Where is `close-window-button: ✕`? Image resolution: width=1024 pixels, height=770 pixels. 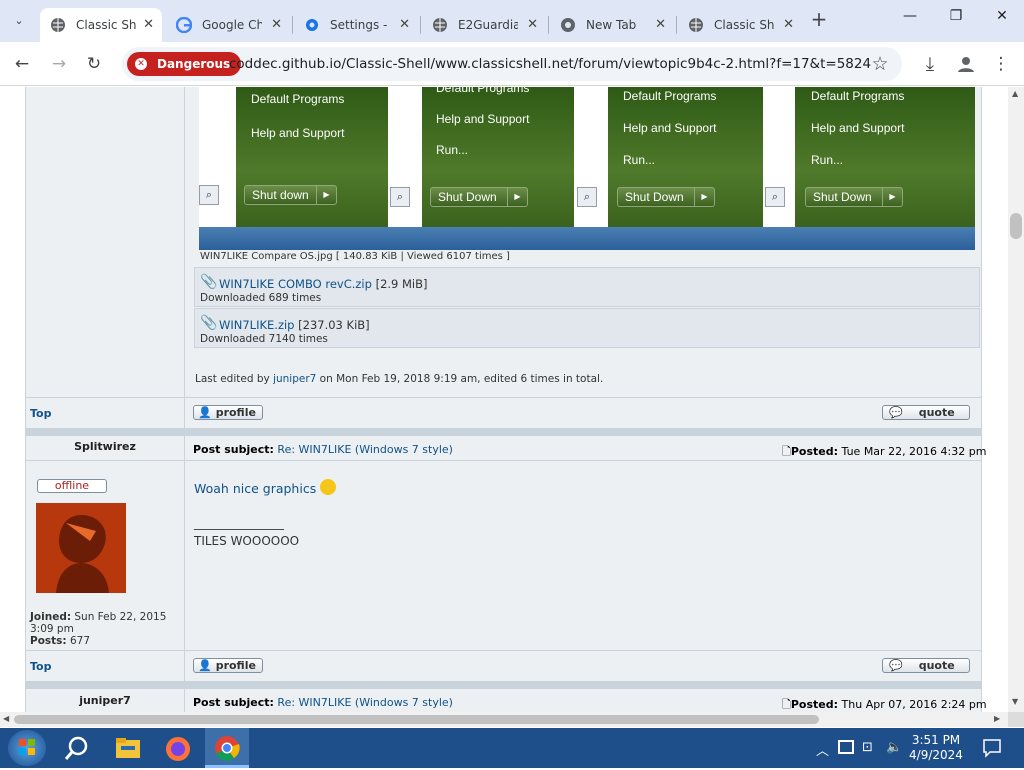 close-window-button: ✕ is located at coordinates (1002, 16).